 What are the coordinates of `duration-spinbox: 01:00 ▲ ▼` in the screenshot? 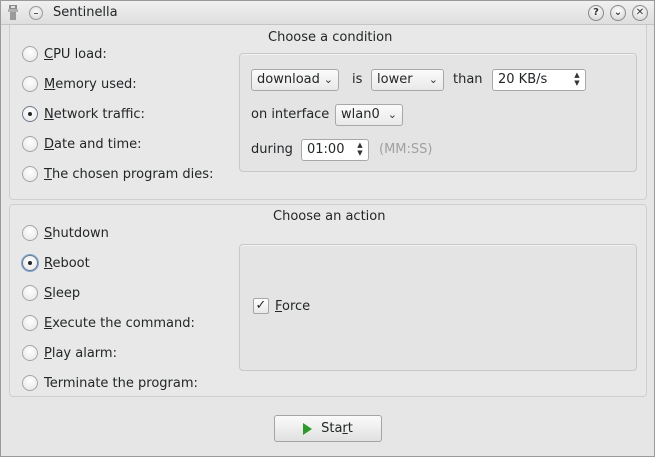 It's located at (335, 150).